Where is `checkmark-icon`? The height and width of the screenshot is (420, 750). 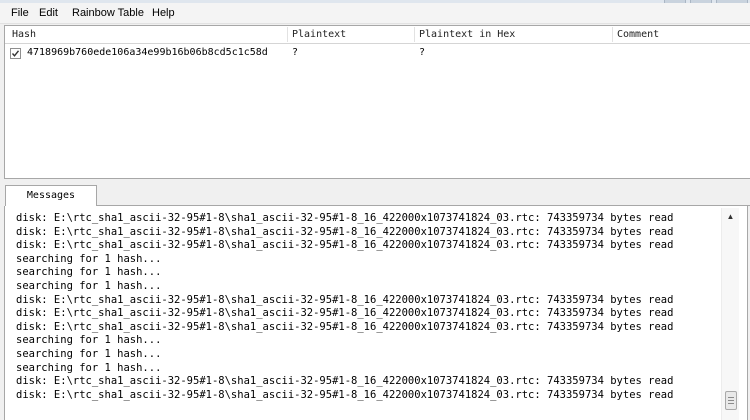
checkmark-icon is located at coordinates (15, 53).